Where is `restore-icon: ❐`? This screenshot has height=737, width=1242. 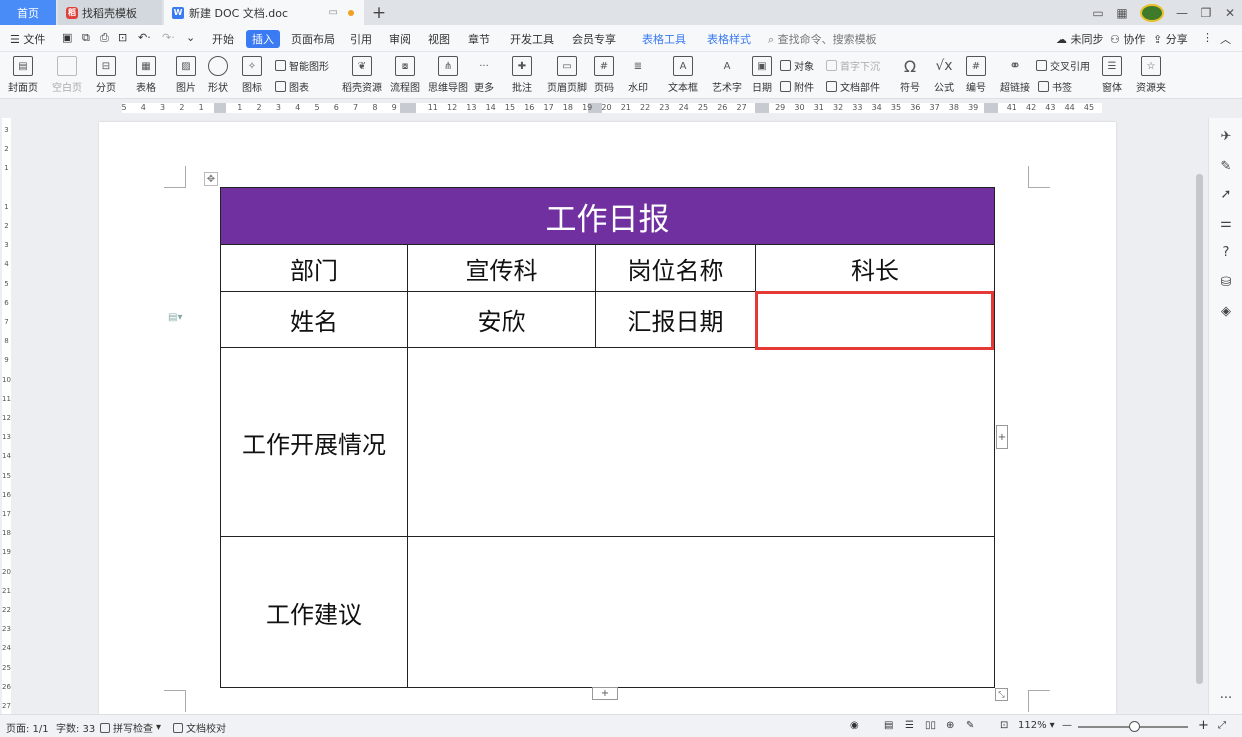
restore-icon: ❐ is located at coordinates (1206, 13).